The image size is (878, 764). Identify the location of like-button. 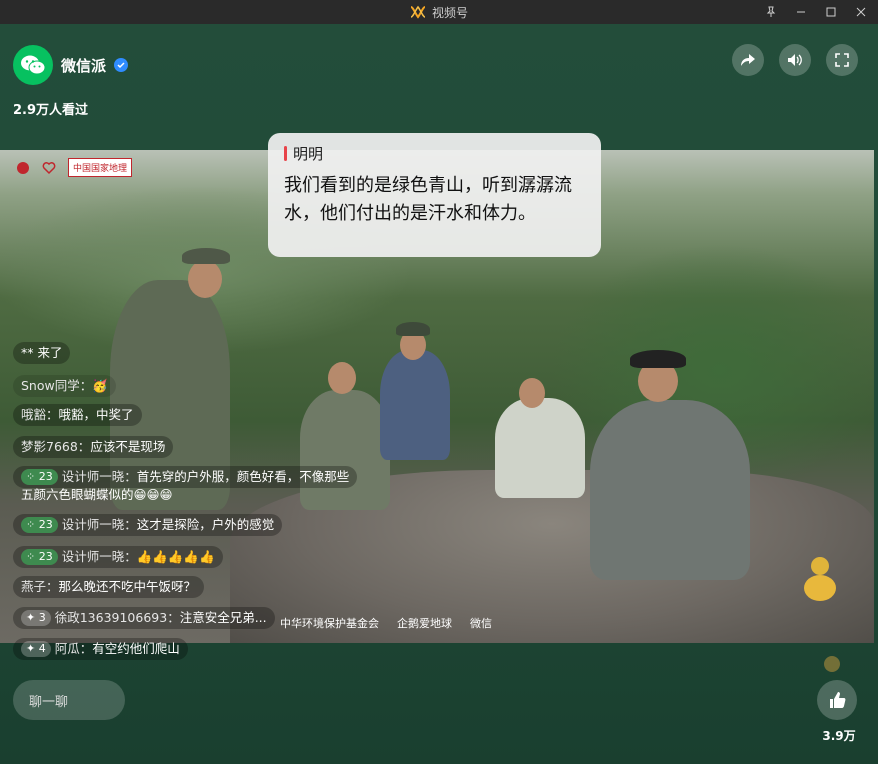
(837, 700).